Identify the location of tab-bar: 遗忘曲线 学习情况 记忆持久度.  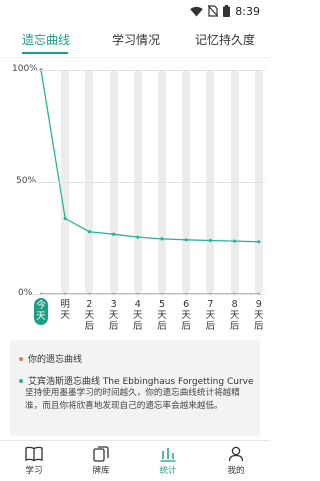
(135, 39).